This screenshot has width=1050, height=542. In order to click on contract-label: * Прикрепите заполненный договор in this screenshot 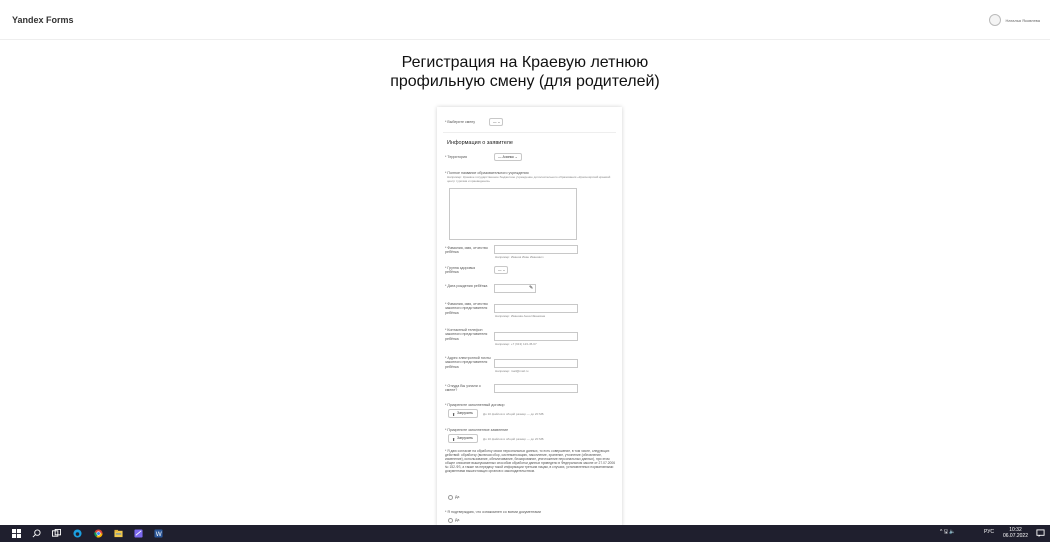, I will do `click(475, 405)`.